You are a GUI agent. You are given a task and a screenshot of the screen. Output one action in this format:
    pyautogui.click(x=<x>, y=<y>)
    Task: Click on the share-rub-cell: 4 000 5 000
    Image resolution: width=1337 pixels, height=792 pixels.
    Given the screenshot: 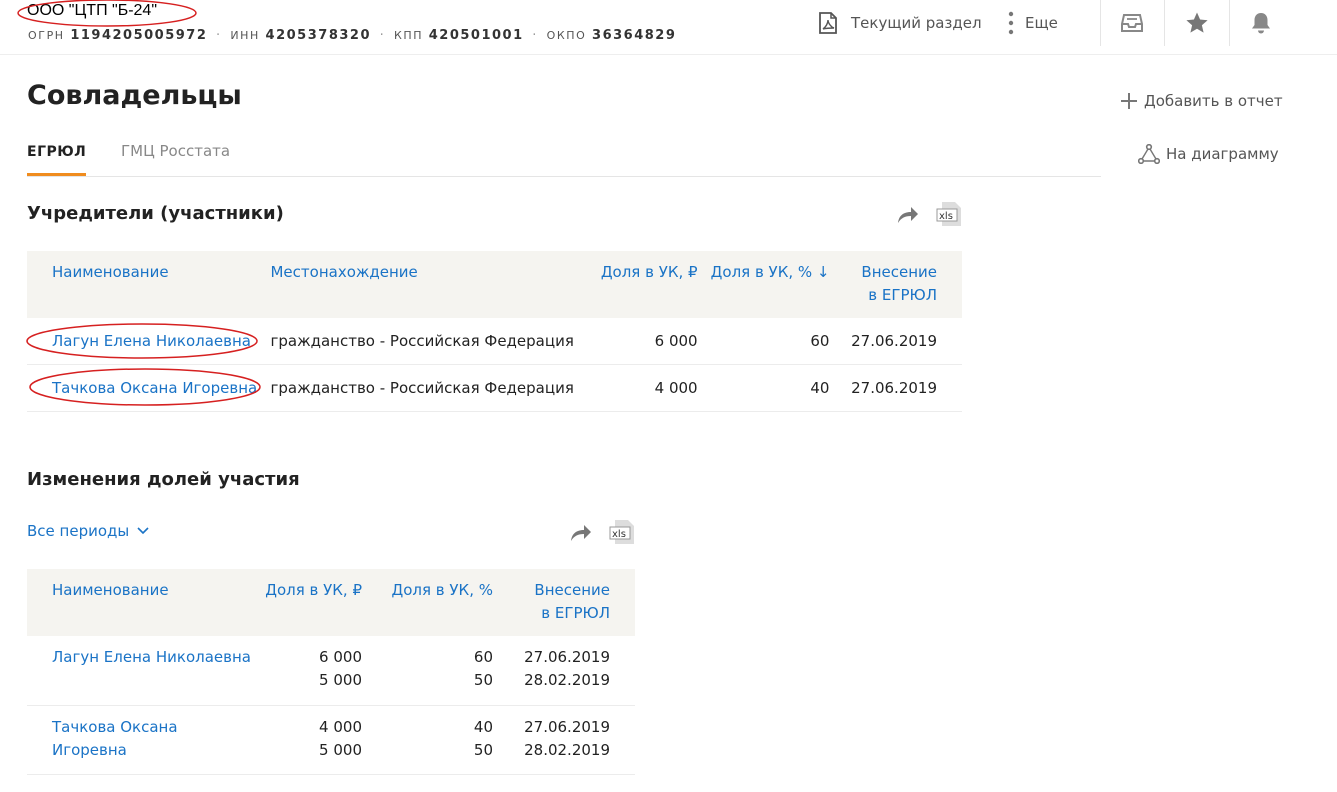 What is the action you would take?
    pyautogui.click(x=307, y=740)
    